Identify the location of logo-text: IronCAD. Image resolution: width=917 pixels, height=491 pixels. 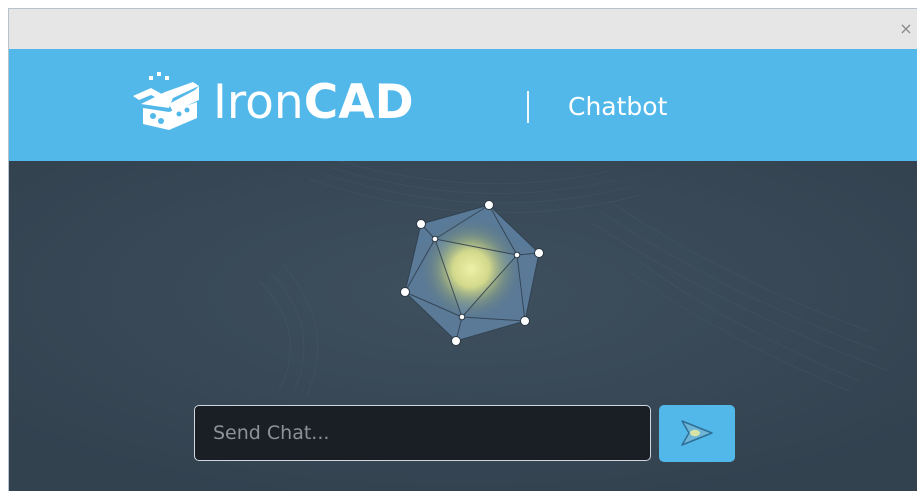
(313, 103).